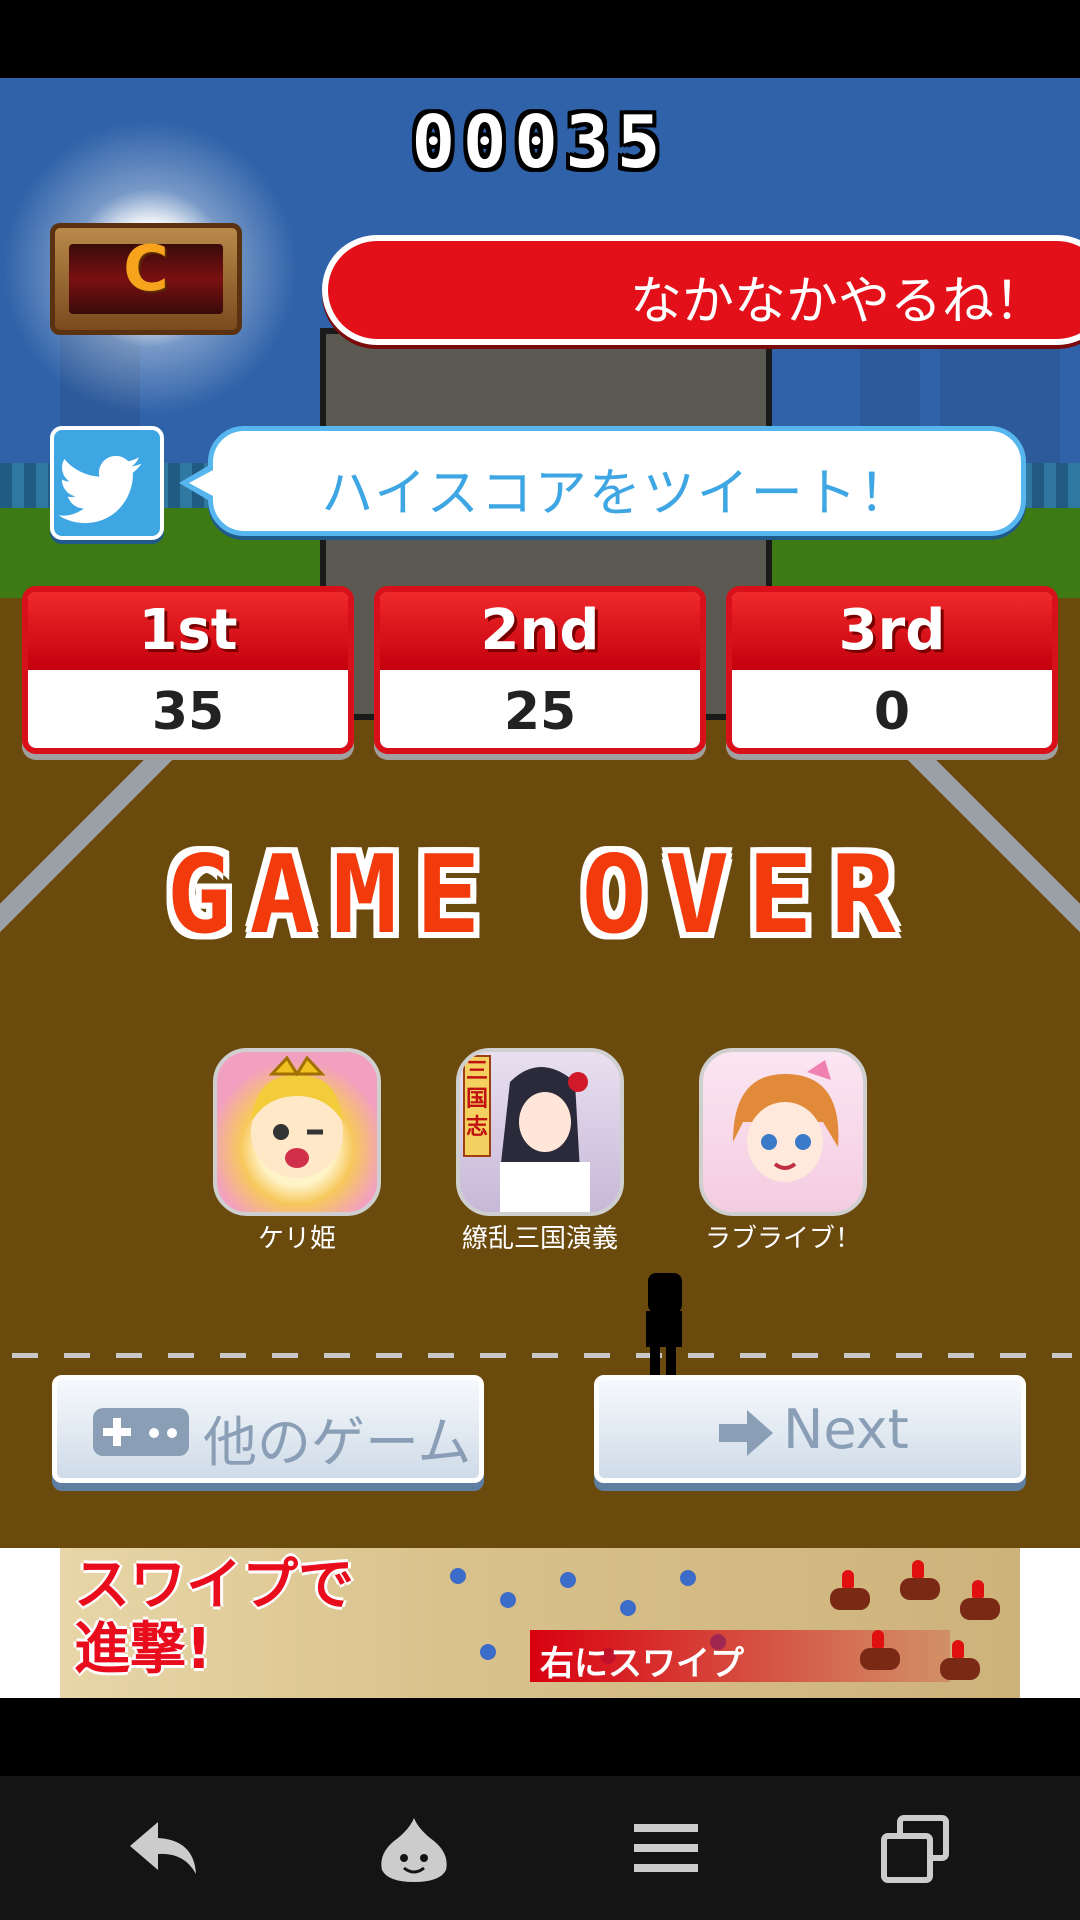  I want to click on app-label: ケリ姫, so click(296, 1239).